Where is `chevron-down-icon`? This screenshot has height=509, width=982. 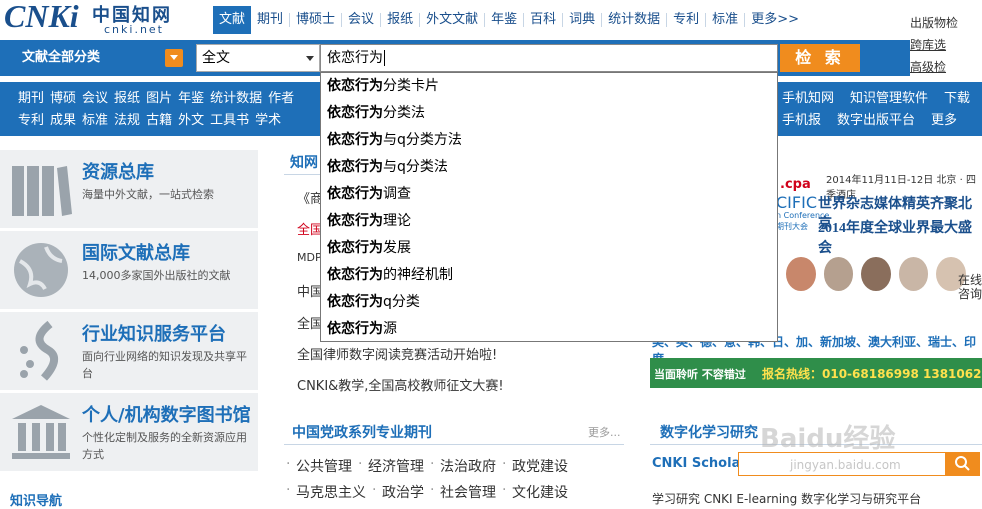 chevron-down-icon is located at coordinates (174, 58).